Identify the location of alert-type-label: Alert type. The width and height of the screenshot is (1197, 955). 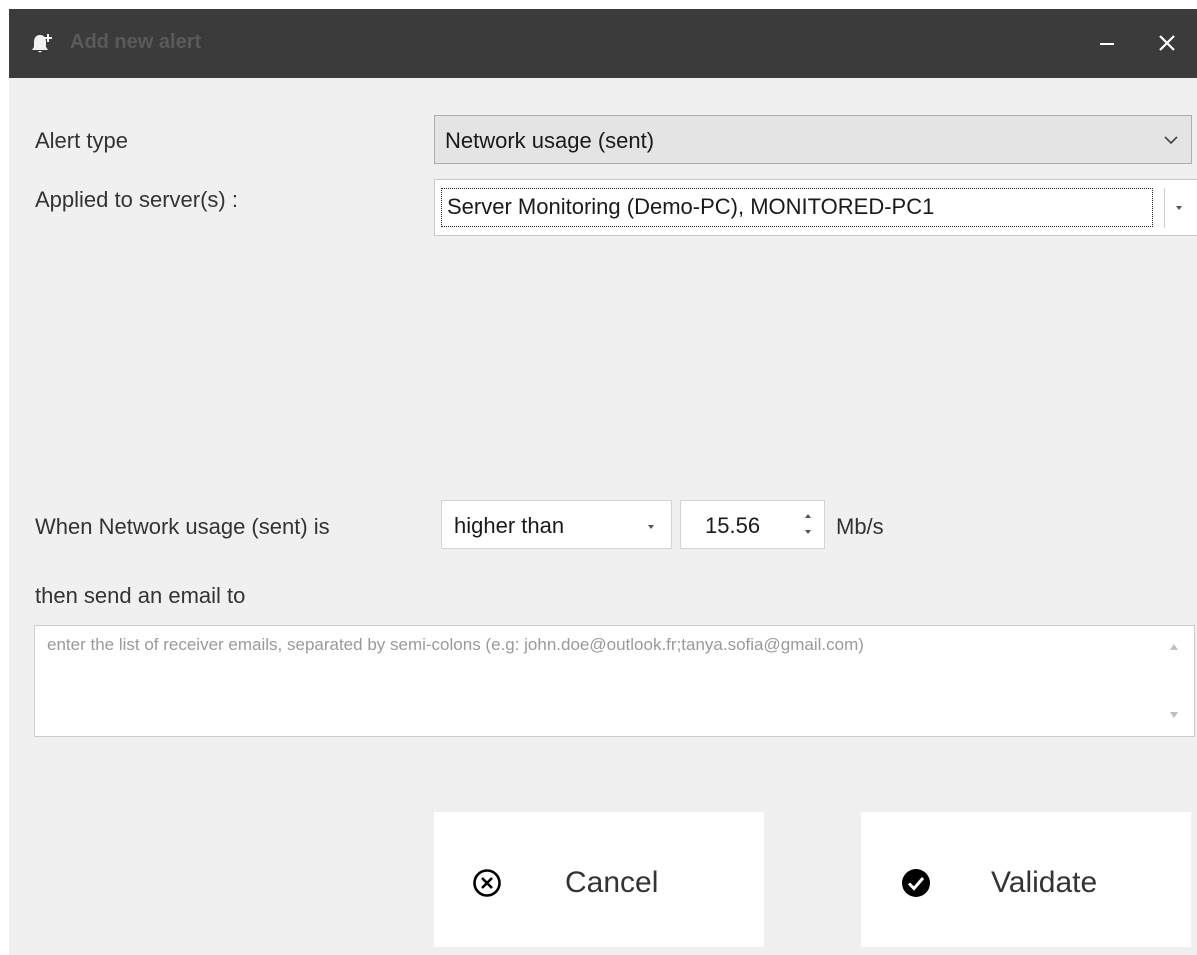
(81, 140).